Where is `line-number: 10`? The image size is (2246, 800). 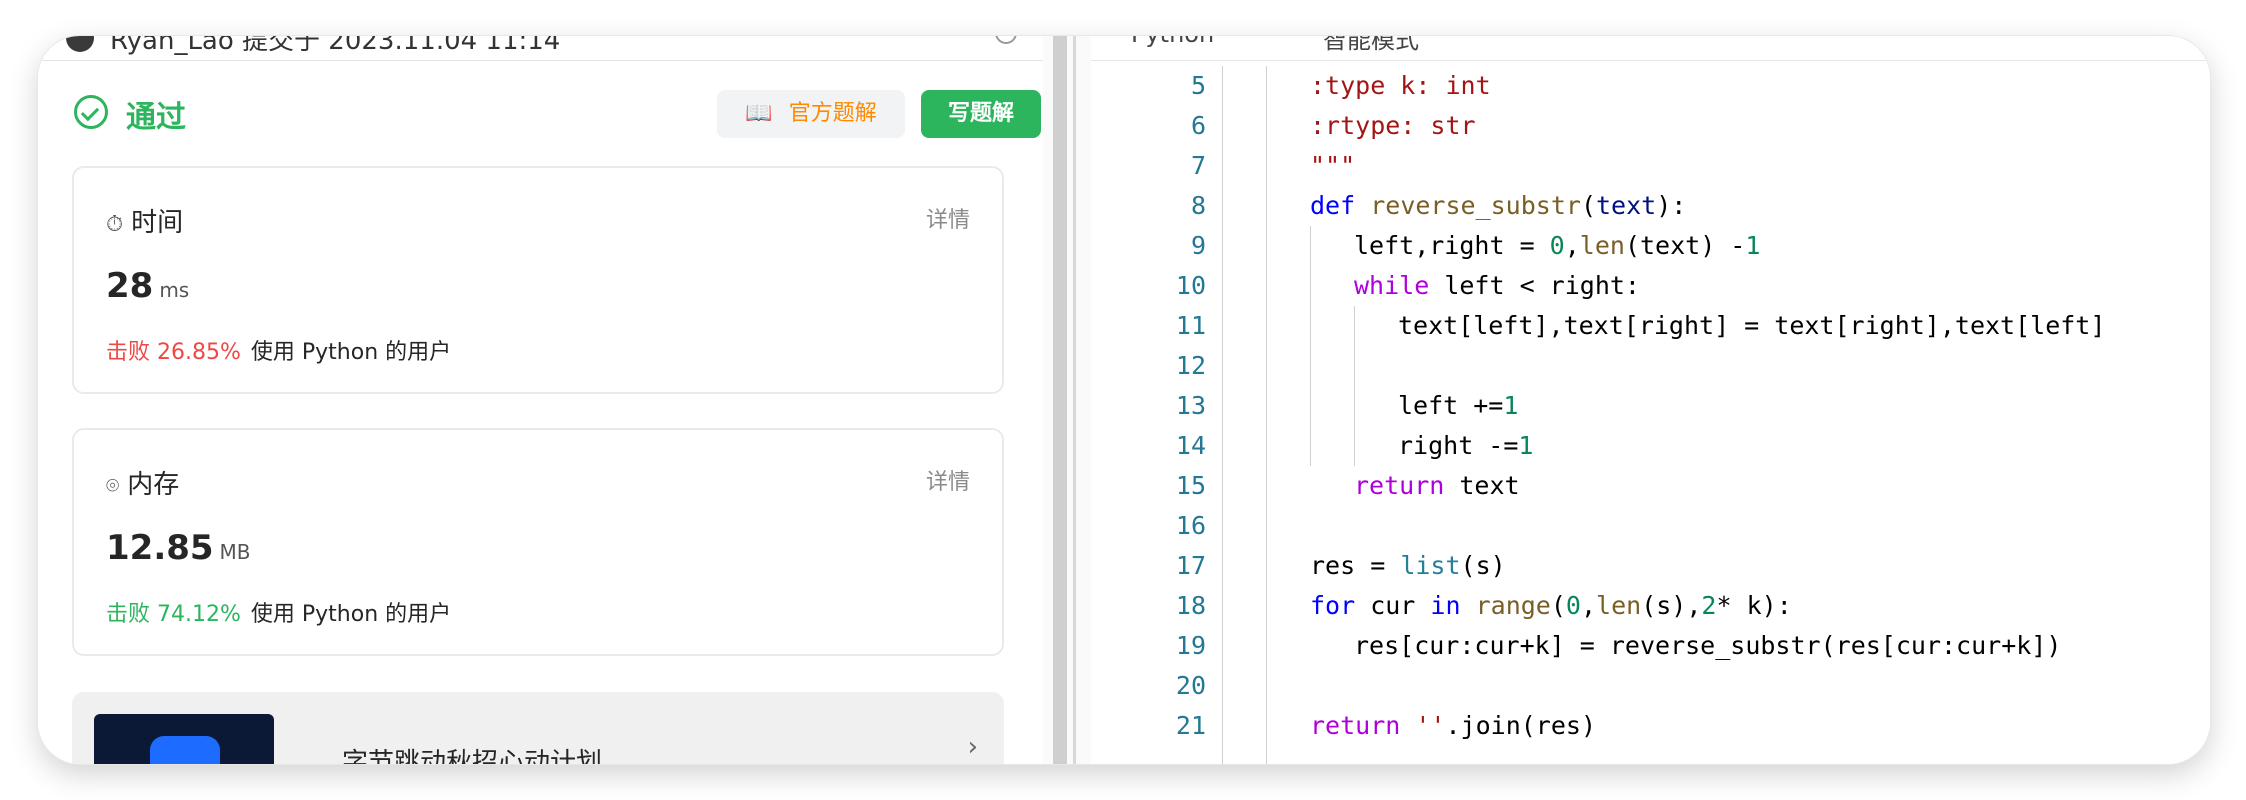
line-number: 10 is located at coordinates (1190, 285).